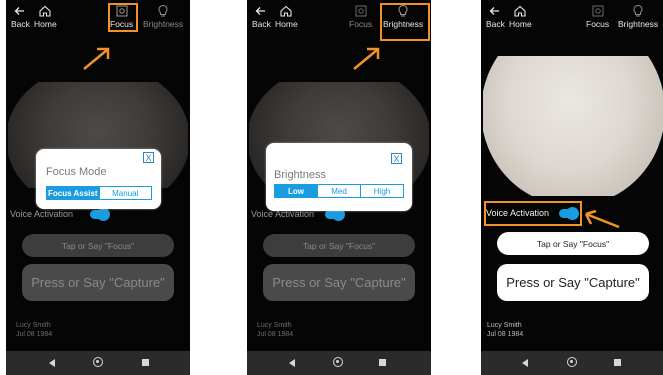 Image resolution: width=663 pixels, height=375 pixels. What do you see at coordinates (98, 179) in the screenshot?
I see `focus-mode-dialog: Focus Mode X Focus Assist Manual` at bounding box center [98, 179].